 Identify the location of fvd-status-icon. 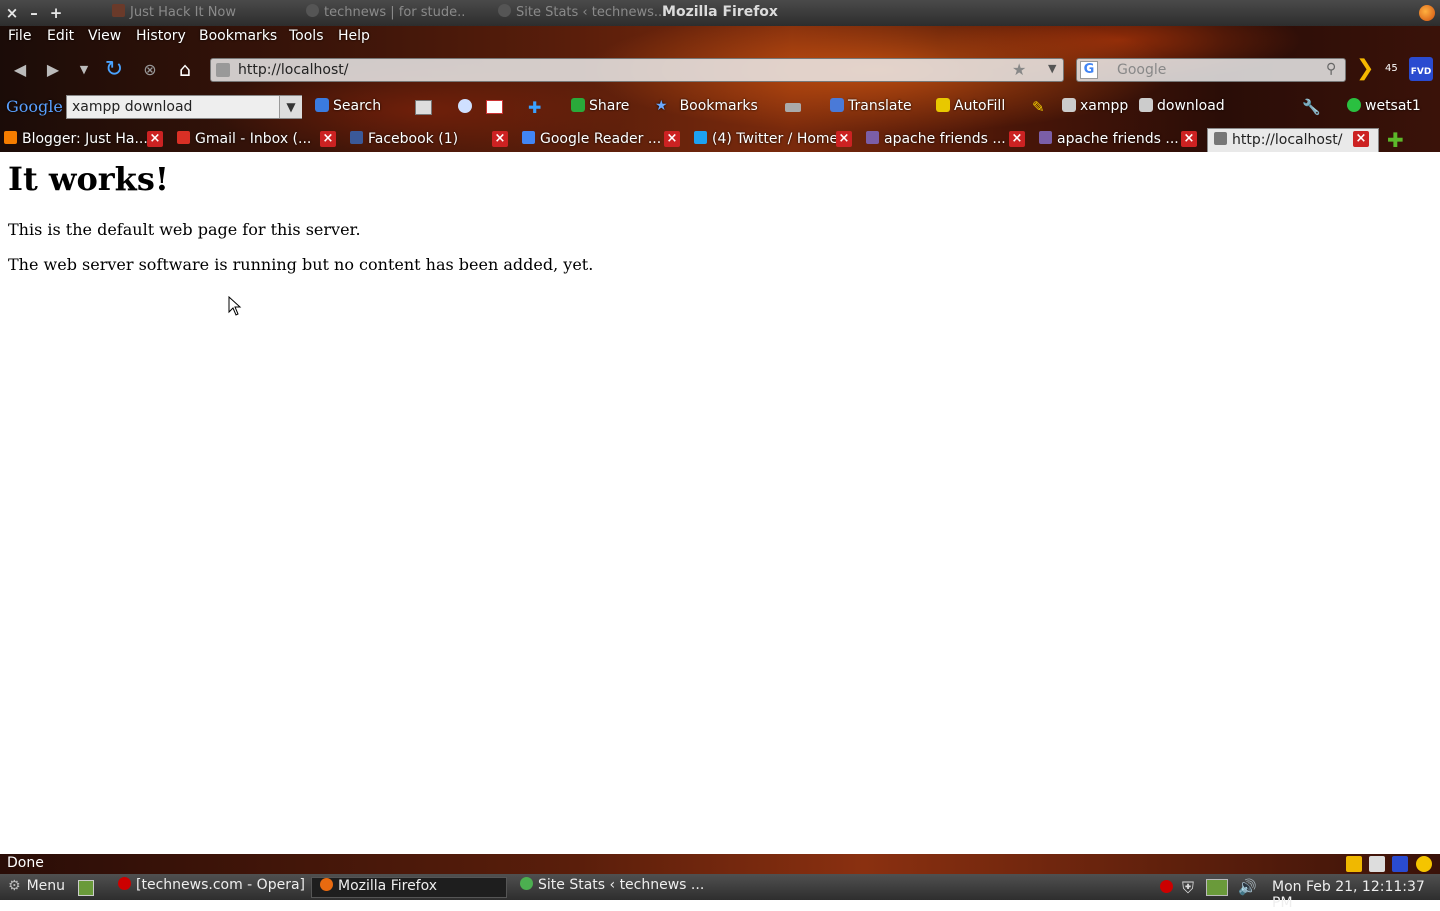
(1400, 864).